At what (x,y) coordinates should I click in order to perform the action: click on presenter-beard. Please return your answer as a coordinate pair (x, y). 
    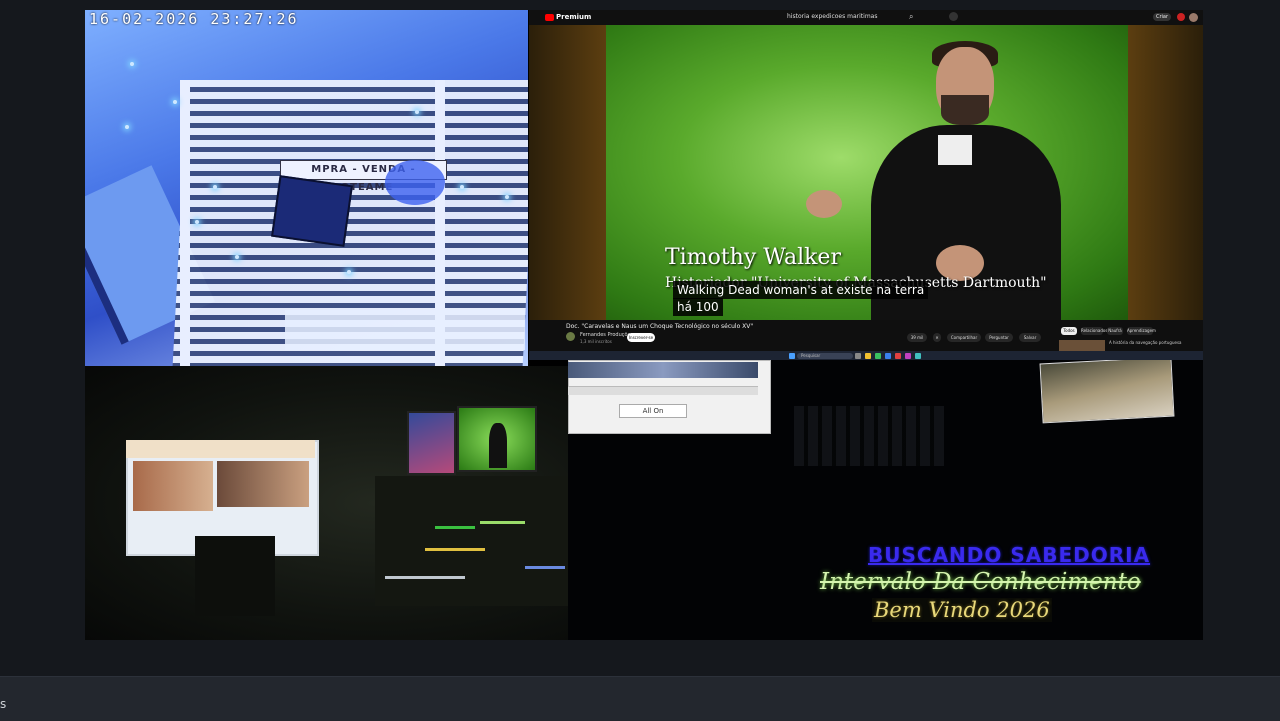
    Looking at the image, I should click on (965, 110).